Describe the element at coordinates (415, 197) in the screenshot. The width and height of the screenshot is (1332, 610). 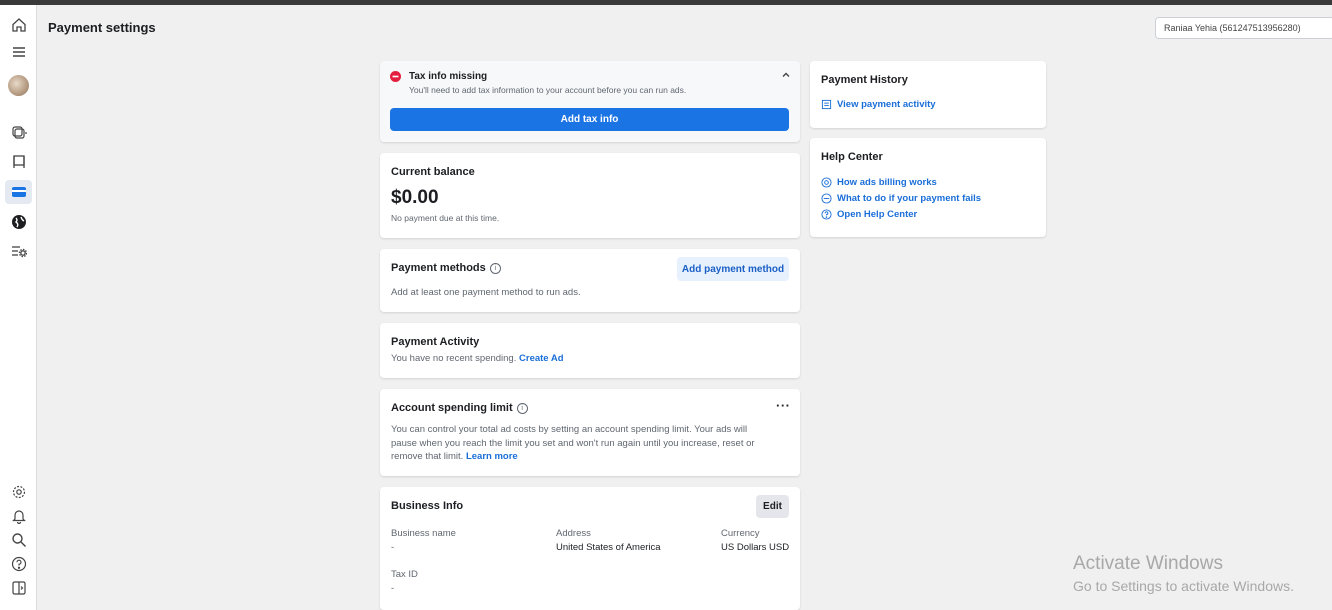
I see `balance-amount: $0.00` at that location.